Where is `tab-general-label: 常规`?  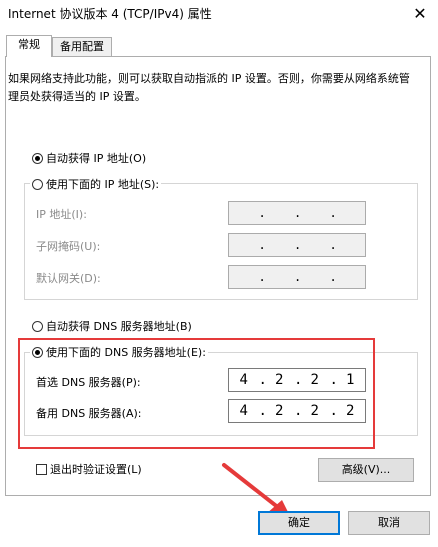 tab-general-label: 常规 is located at coordinates (29, 44).